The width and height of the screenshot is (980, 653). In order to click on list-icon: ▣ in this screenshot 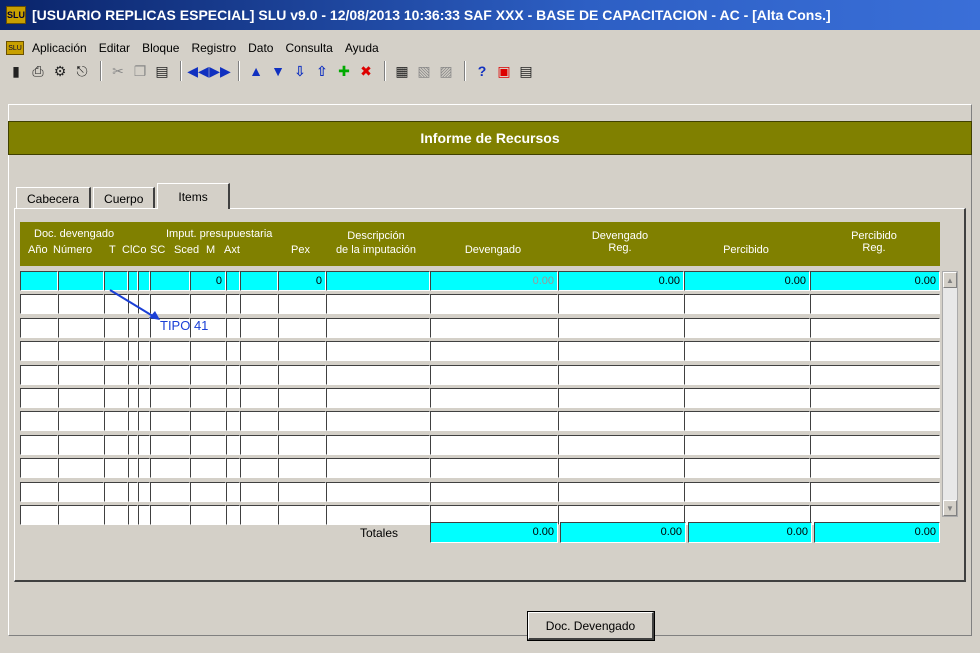, I will do `click(504, 71)`.